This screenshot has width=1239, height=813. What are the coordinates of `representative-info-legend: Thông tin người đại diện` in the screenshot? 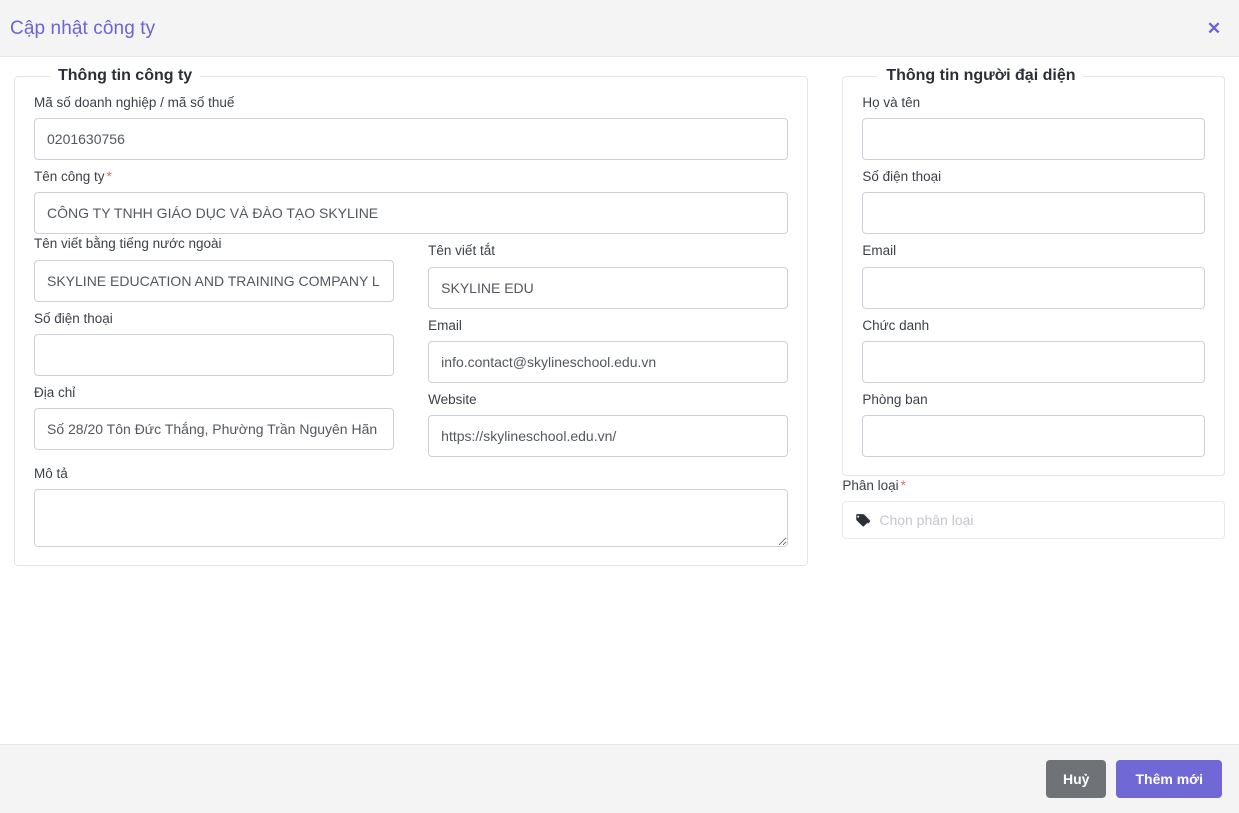 It's located at (981, 75).